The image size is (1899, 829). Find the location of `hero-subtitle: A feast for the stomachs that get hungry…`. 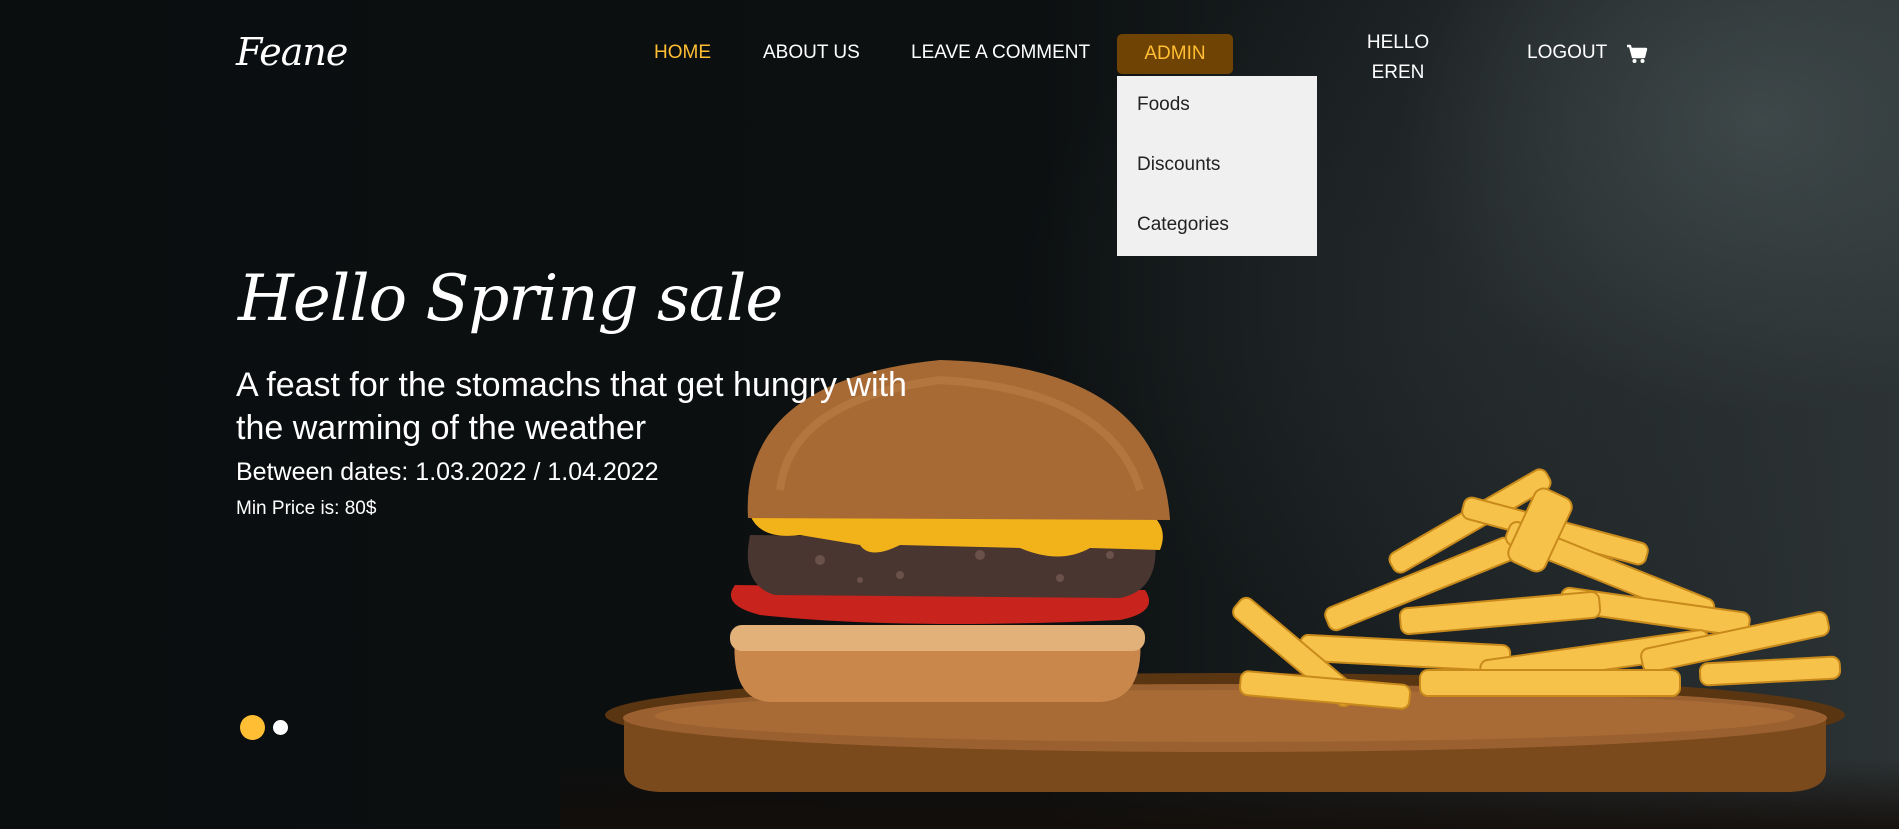

hero-subtitle: A feast for the stomachs that get hungry… is located at coordinates (571, 406).